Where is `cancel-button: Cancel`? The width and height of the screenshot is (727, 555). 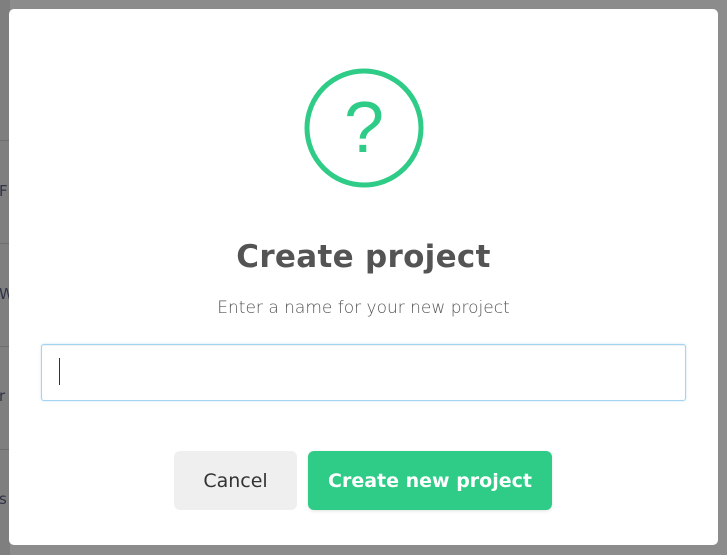
cancel-button: Cancel is located at coordinates (235, 480).